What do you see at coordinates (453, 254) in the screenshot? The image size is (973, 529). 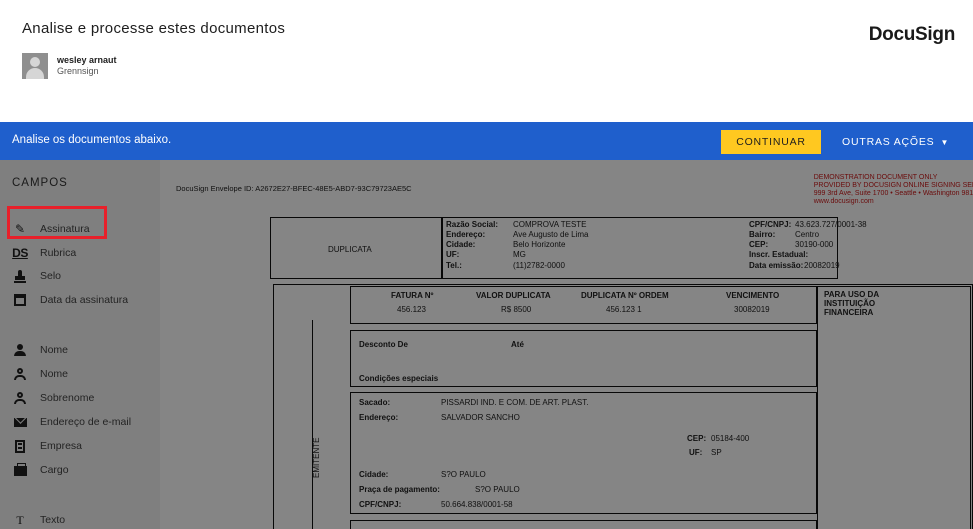 I see `uf-label: UF:` at bounding box center [453, 254].